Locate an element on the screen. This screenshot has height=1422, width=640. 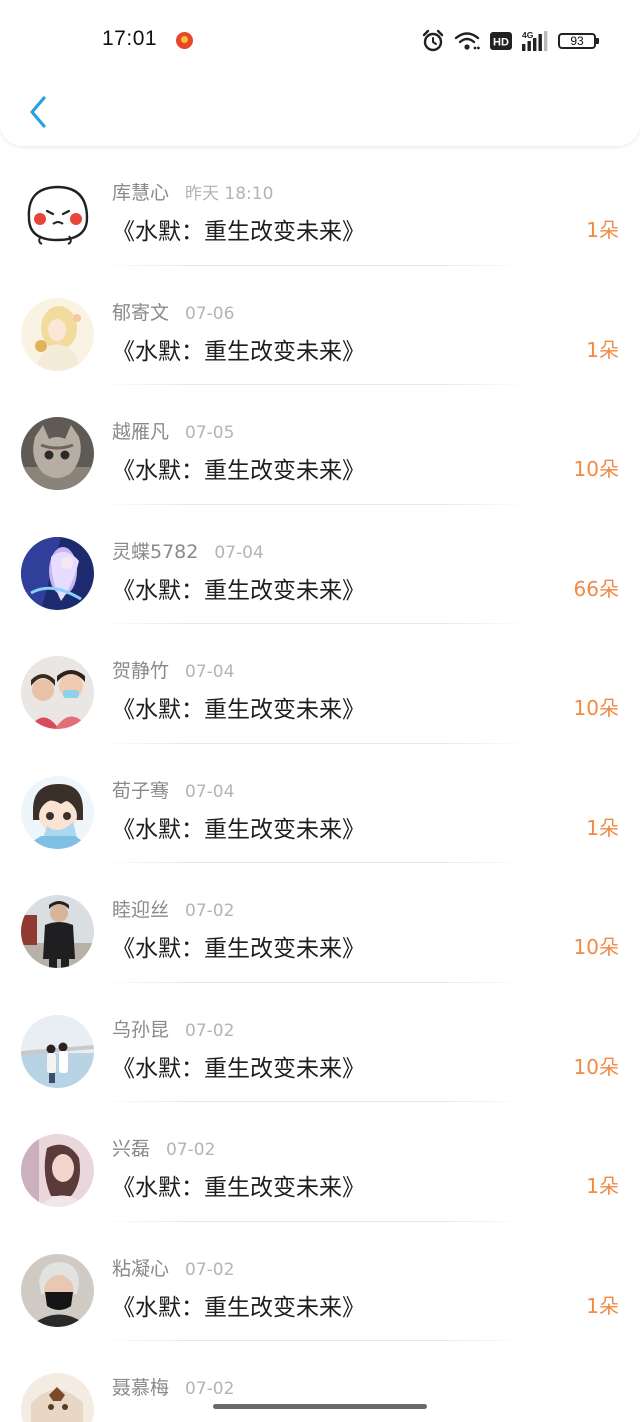
signal-4g-icon: 4G is located at coordinates (535, 41).